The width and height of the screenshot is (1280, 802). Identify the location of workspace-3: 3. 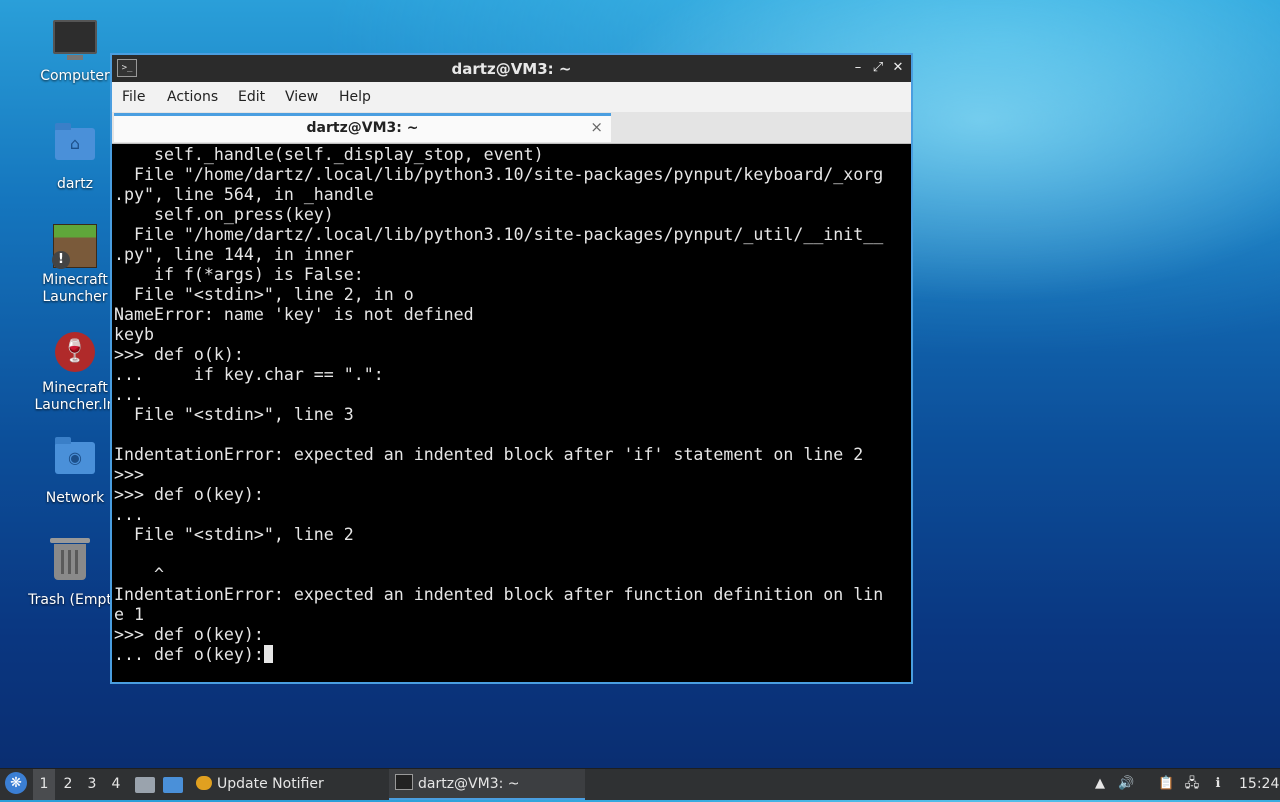
(92, 784).